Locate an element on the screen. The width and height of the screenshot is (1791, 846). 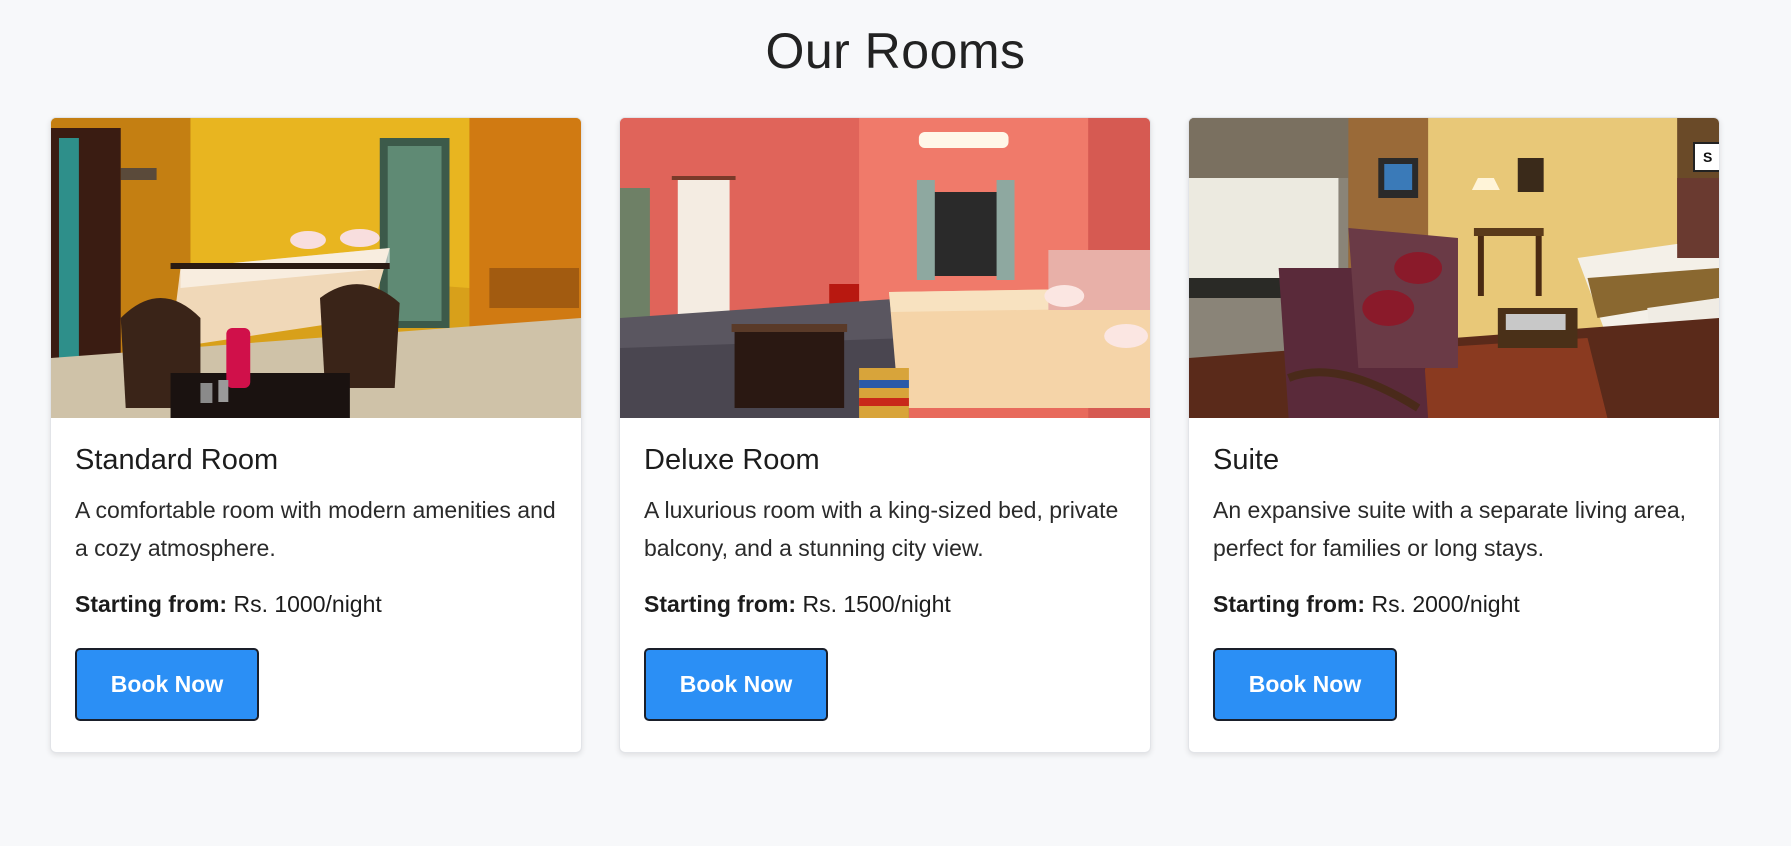
suite-room-image: S is located at coordinates (1454, 268).